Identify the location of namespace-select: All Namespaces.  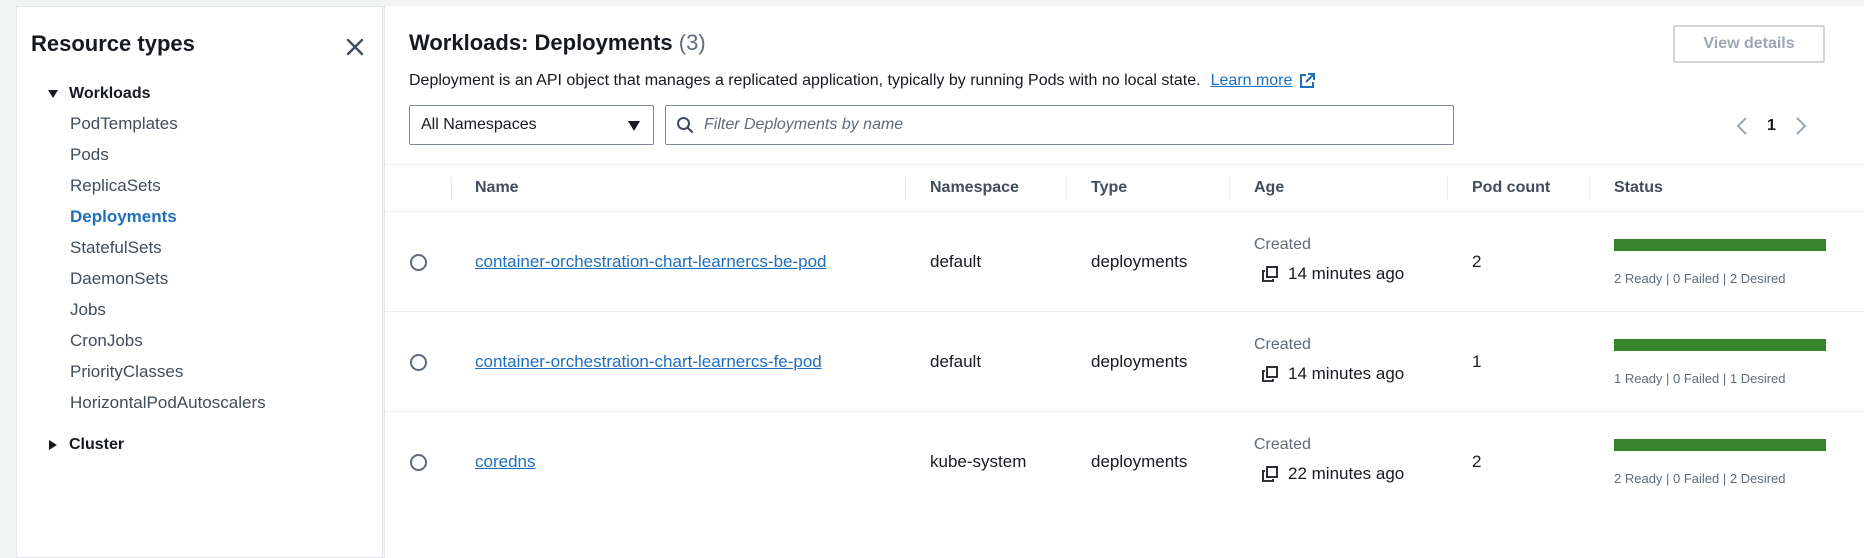
(531, 125).